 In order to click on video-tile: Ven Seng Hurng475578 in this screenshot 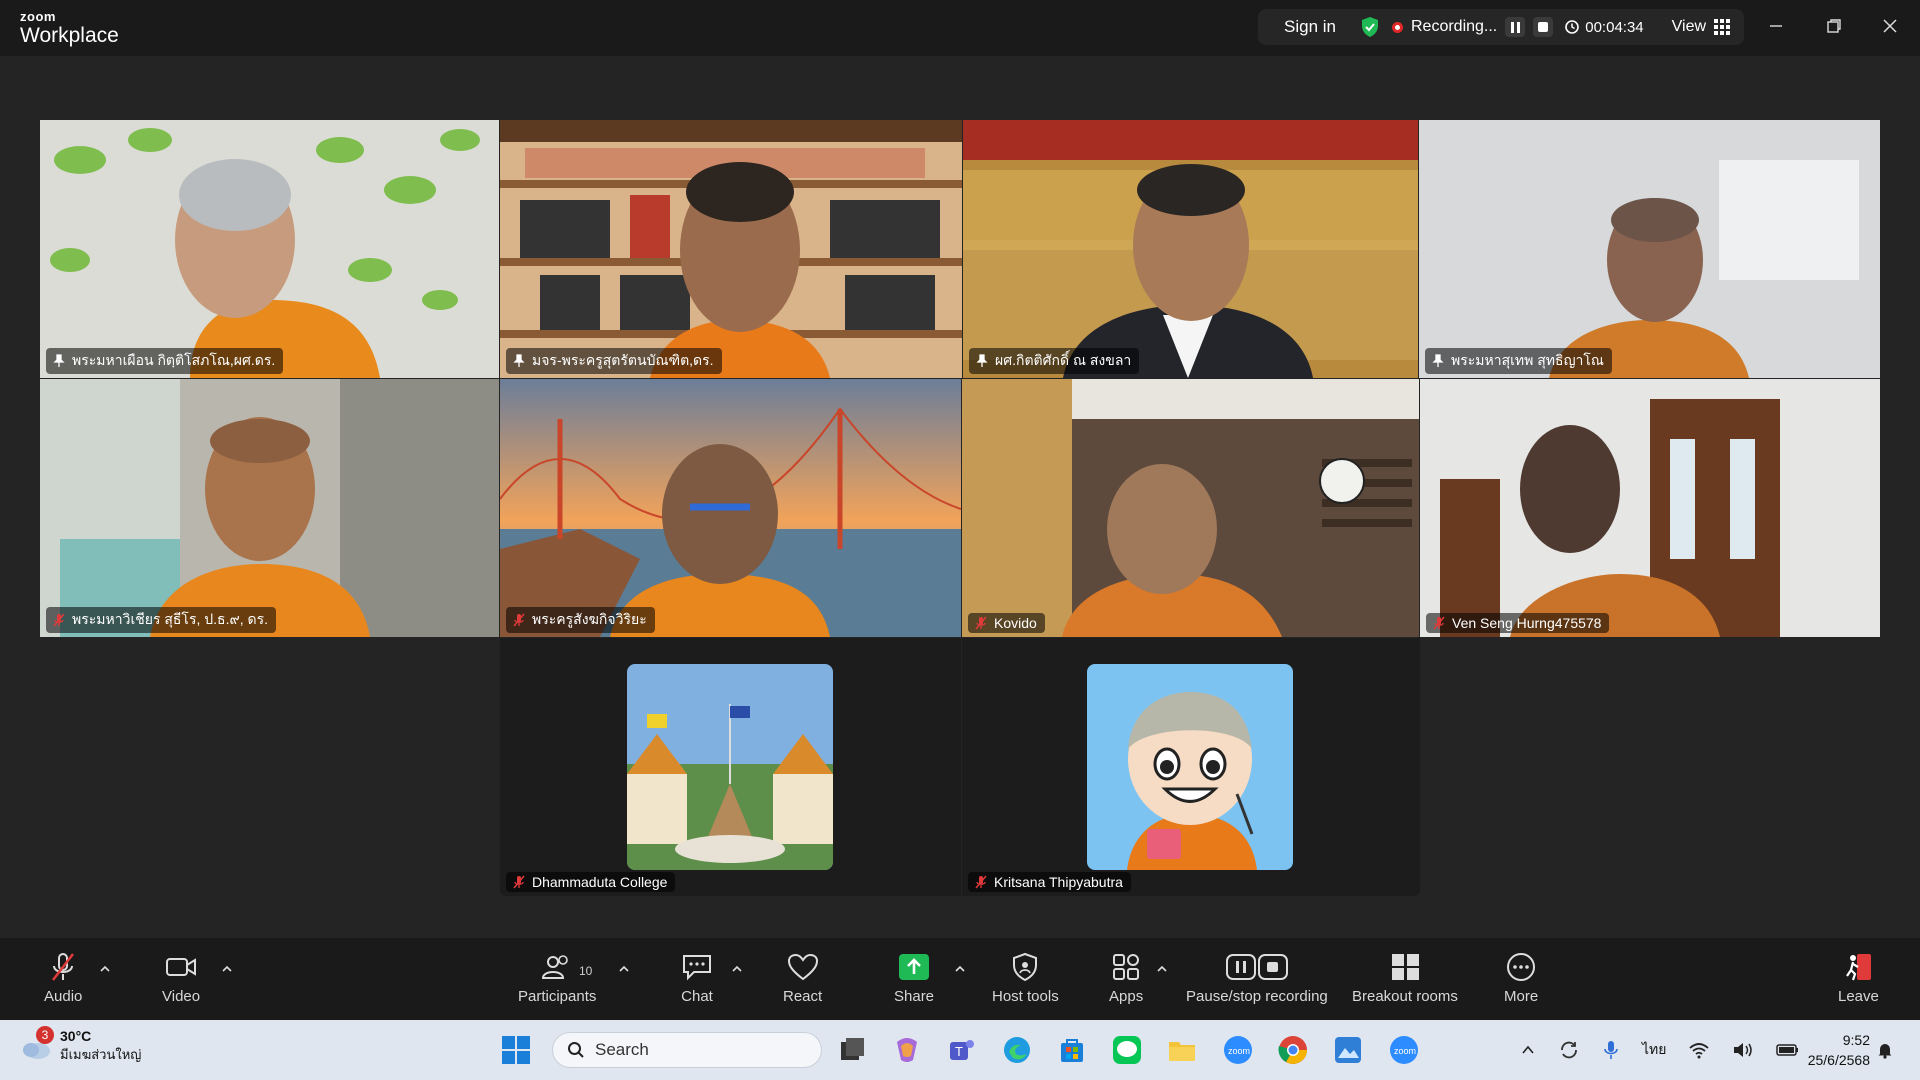, I will do `click(1650, 508)`.